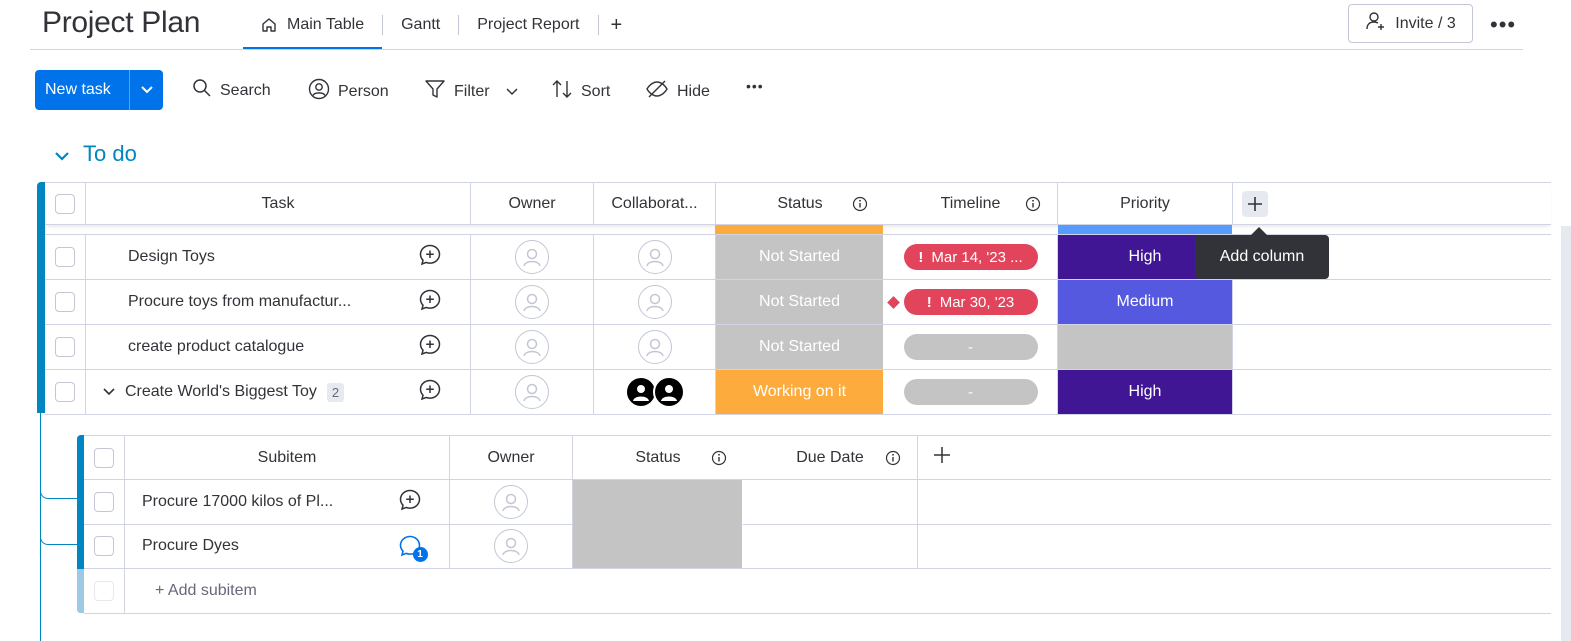  What do you see at coordinates (221, 392) in the screenshot?
I see `task-name: Create World's Biggest Toy` at bounding box center [221, 392].